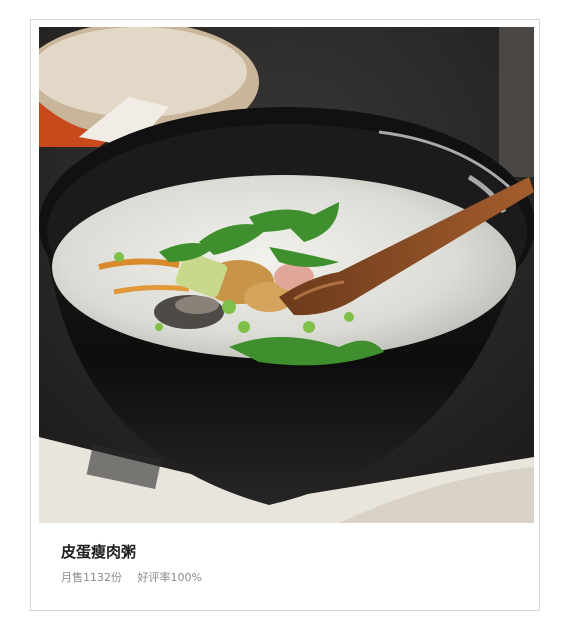 The height and width of the screenshot is (623, 575). What do you see at coordinates (290, 563) in the screenshot?
I see `product-info: 皮蛋瘦肉粥 月售1132份 好评率100%` at bounding box center [290, 563].